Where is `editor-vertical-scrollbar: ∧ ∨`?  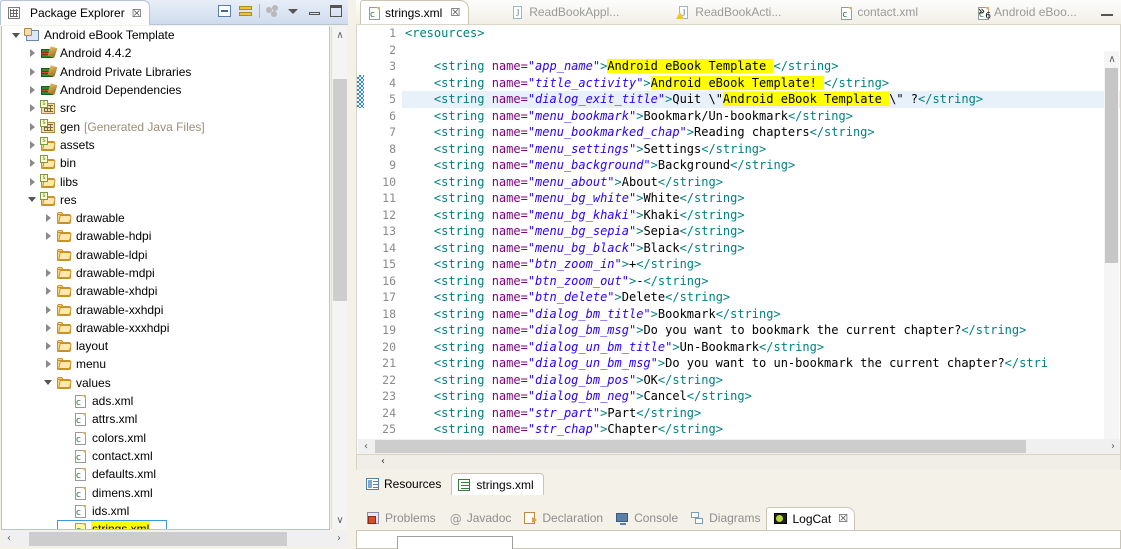
editor-vertical-scrollbar: ∧ ∨ is located at coordinates (1112, 252).